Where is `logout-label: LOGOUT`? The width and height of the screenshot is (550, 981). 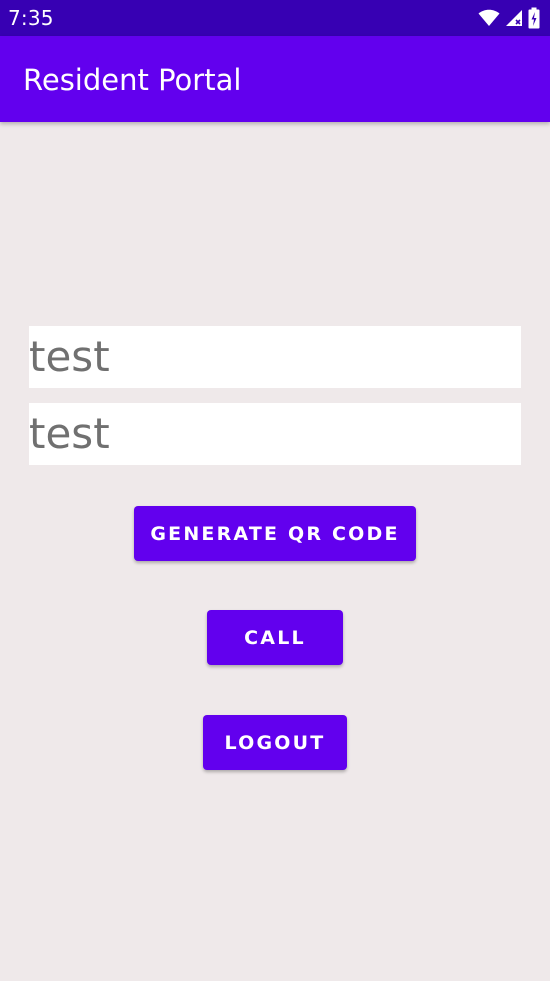
logout-label: LOGOUT is located at coordinates (275, 742).